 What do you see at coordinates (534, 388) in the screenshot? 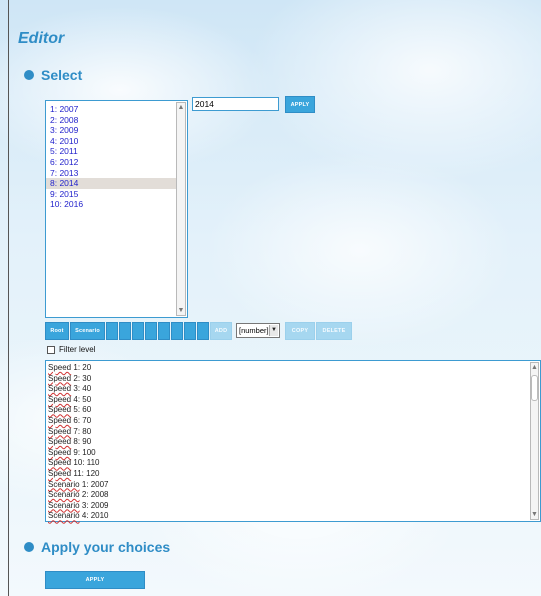
I see `scrollbar-thumb` at bounding box center [534, 388].